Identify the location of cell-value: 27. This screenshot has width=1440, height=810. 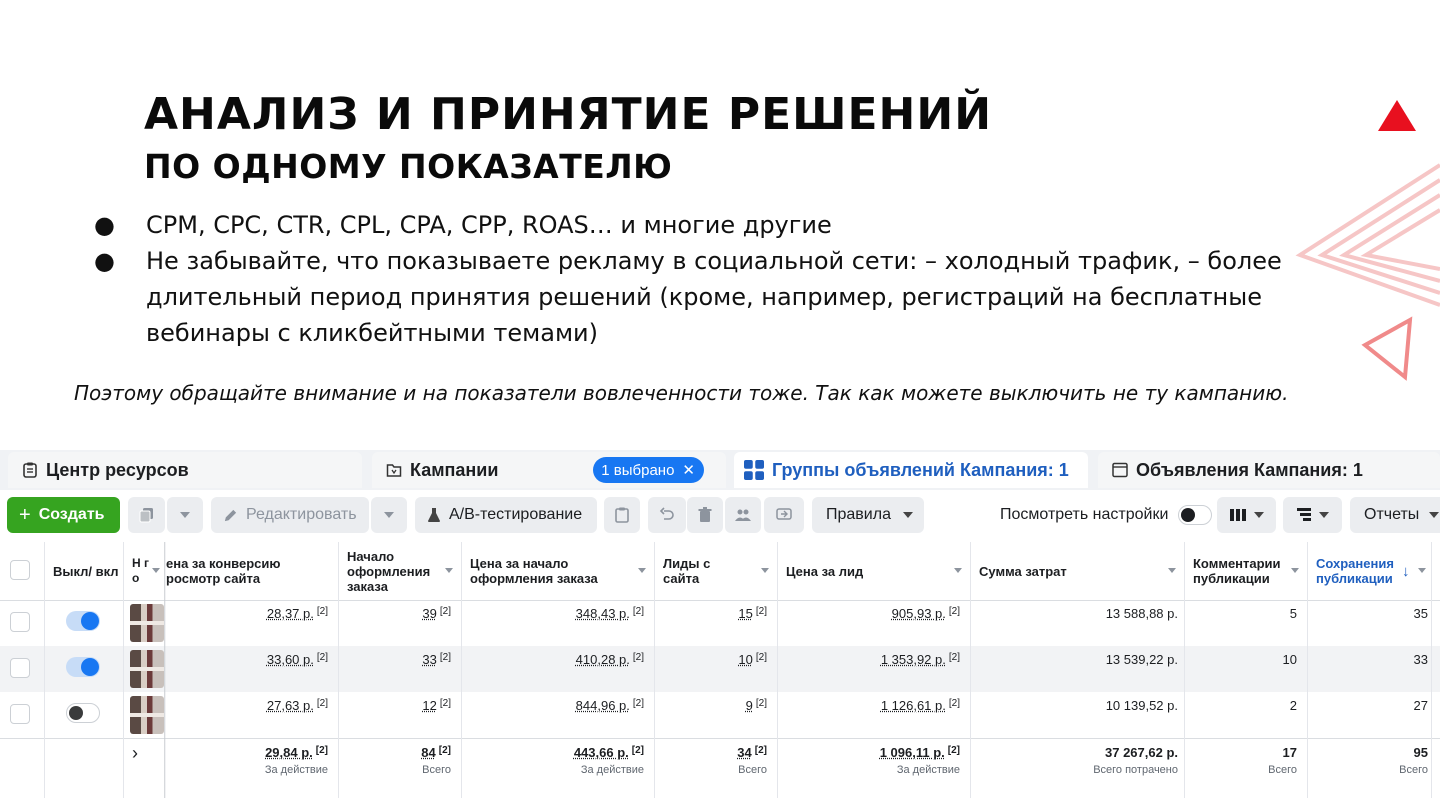
(1420, 705).